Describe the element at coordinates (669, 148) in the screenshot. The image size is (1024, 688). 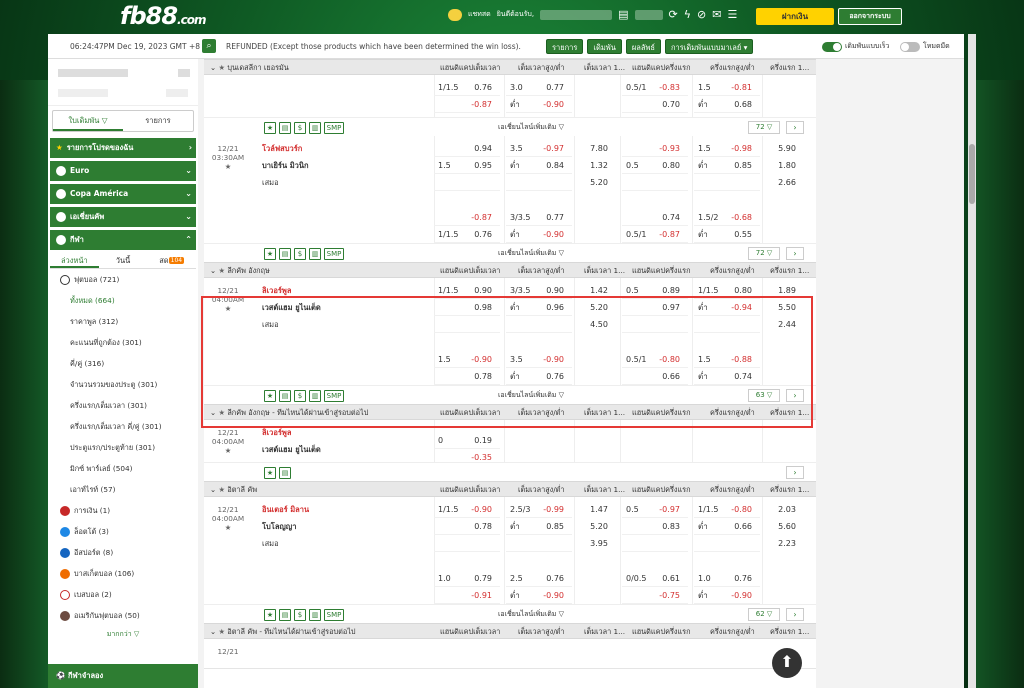
I see `odds-price: -0.93` at that location.